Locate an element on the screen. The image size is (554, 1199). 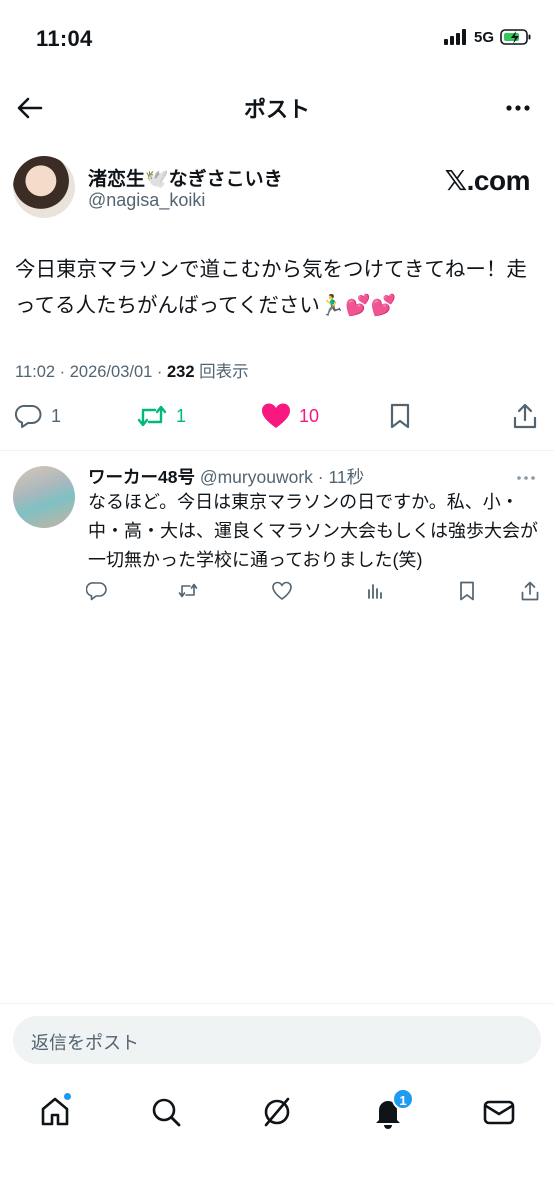
bottom-tab-bar: 1 is located at coordinates (277, 1114).